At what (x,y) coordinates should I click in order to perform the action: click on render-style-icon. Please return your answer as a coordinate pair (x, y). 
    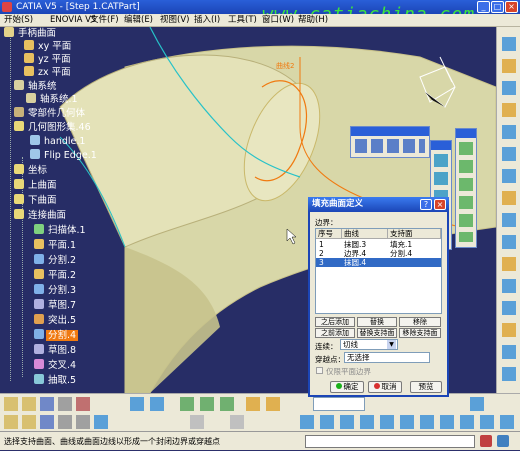
    Looking at the image, I should click on (467, 422).